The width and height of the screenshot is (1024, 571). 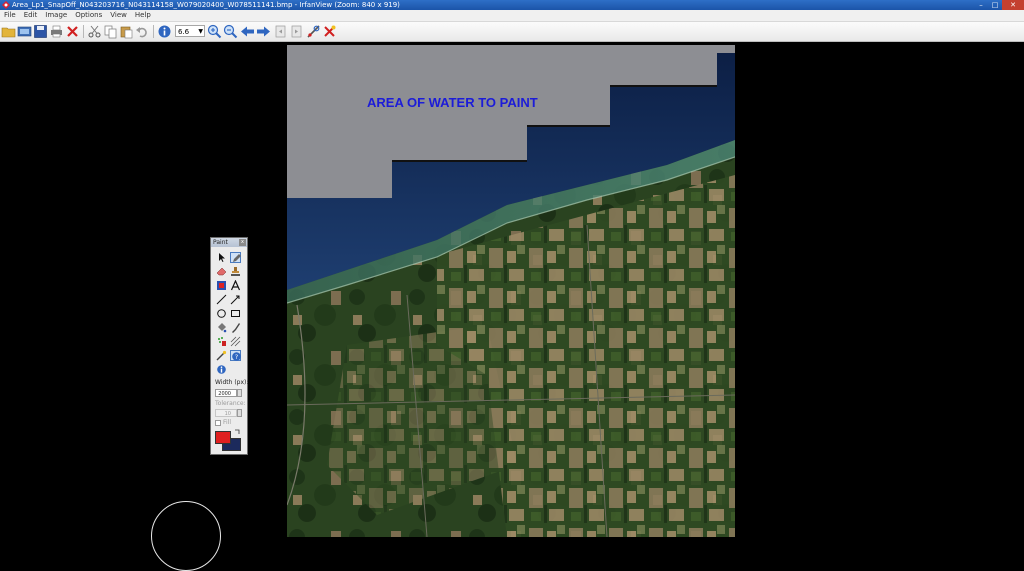 What do you see at coordinates (512, 16) in the screenshot?
I see `menu-bar: File Edit Image Options View Help` at bounding box center [512, 16].